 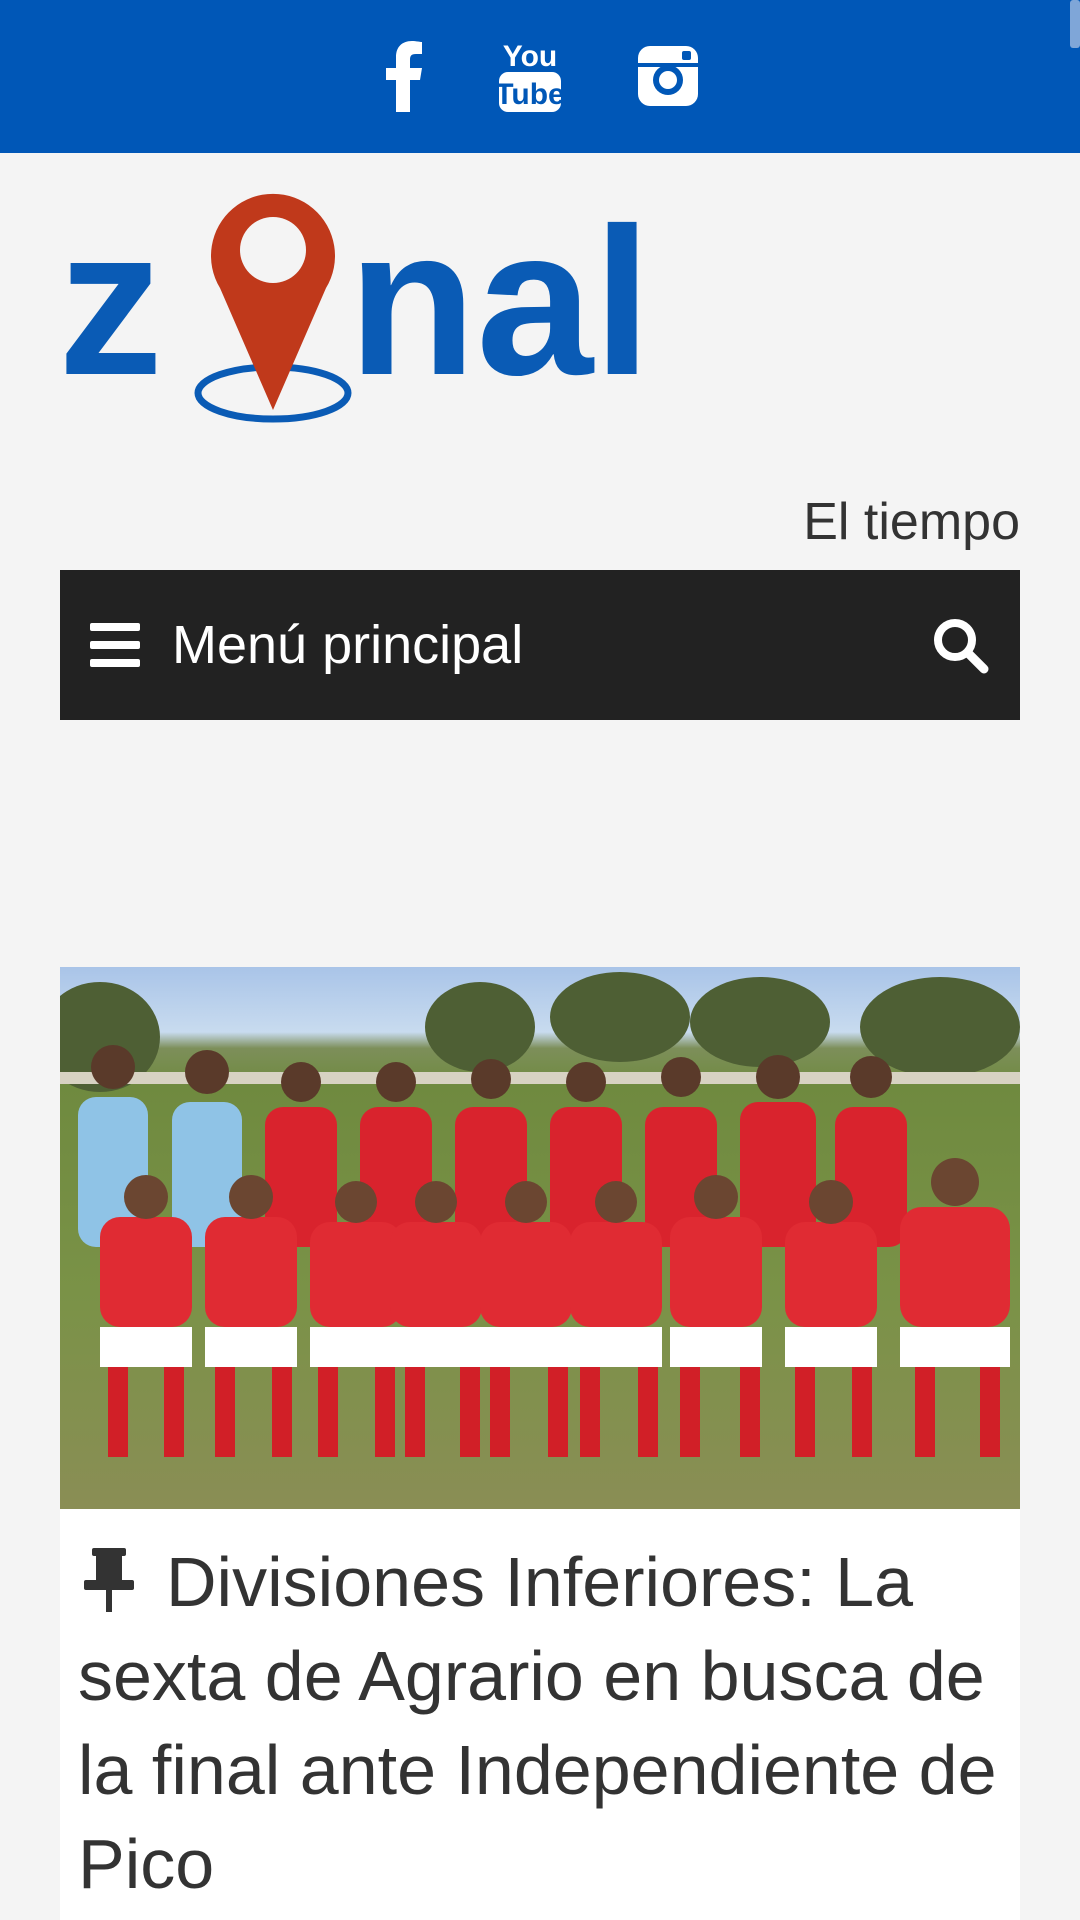 What do you see at coordinates (348, 645) in the screenshot?
I see `menu-label: Menú principal` at bounding box center [348, 645].